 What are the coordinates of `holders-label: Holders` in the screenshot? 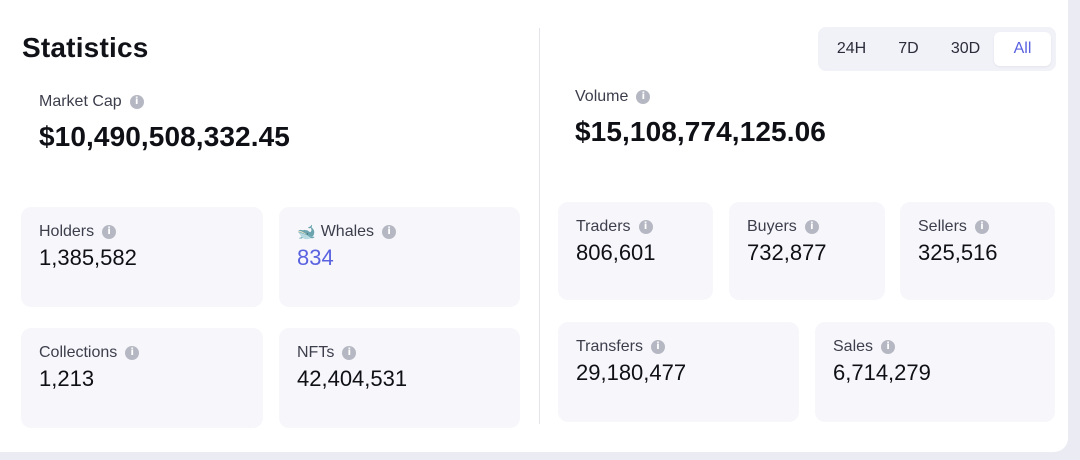 It's located at (67, 231).